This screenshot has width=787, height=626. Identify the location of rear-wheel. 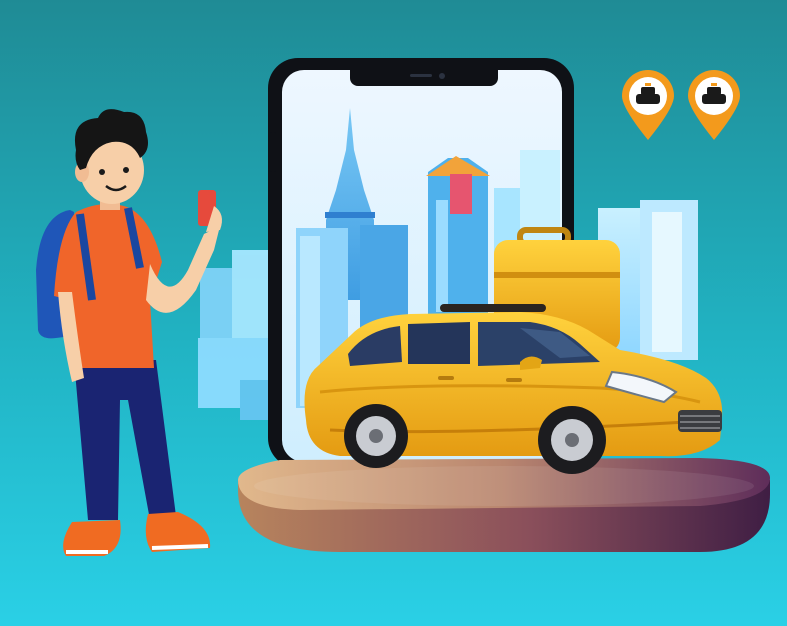
(376, 436).